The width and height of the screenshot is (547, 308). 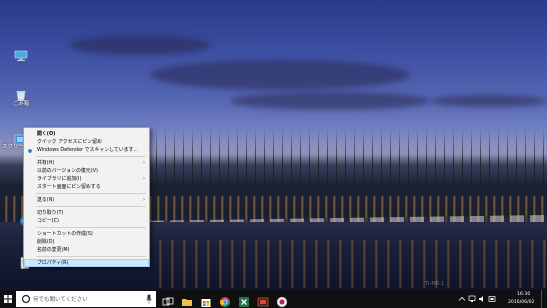 I want to click on desktop-icon-pc, so click(x=21, y=54).